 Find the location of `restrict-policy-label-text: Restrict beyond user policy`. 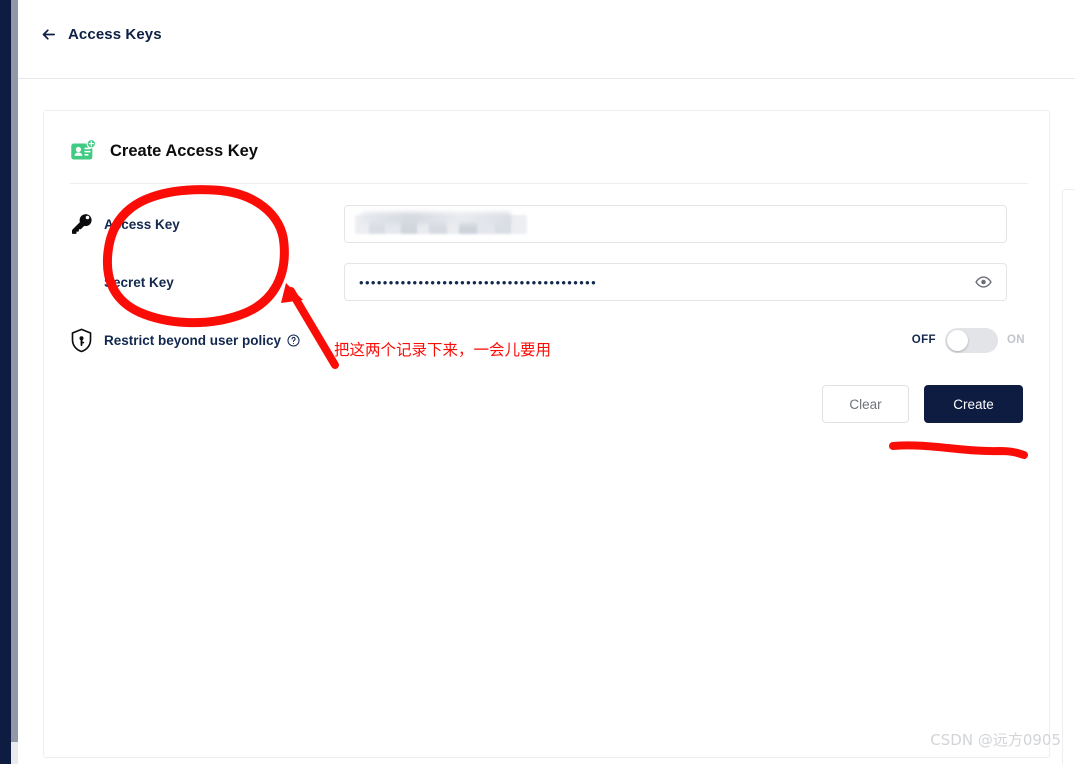

restrict-policy-label-text: Restrict beyond user policy is located at coordinates (193, 340).